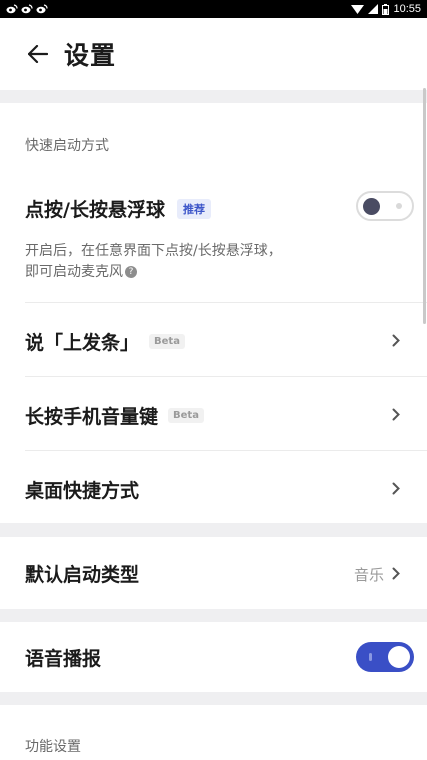 This screenshot has width=427, height=760. I want to click on voice-command-row: 说「上发条」 Beta, so click(105, 341).